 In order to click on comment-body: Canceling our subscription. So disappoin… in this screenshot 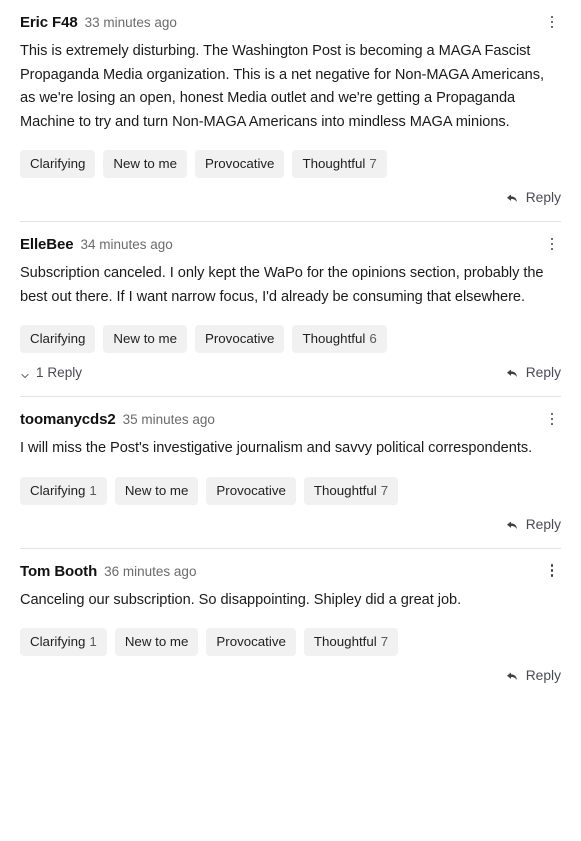, I will do `click(241, 599)`.